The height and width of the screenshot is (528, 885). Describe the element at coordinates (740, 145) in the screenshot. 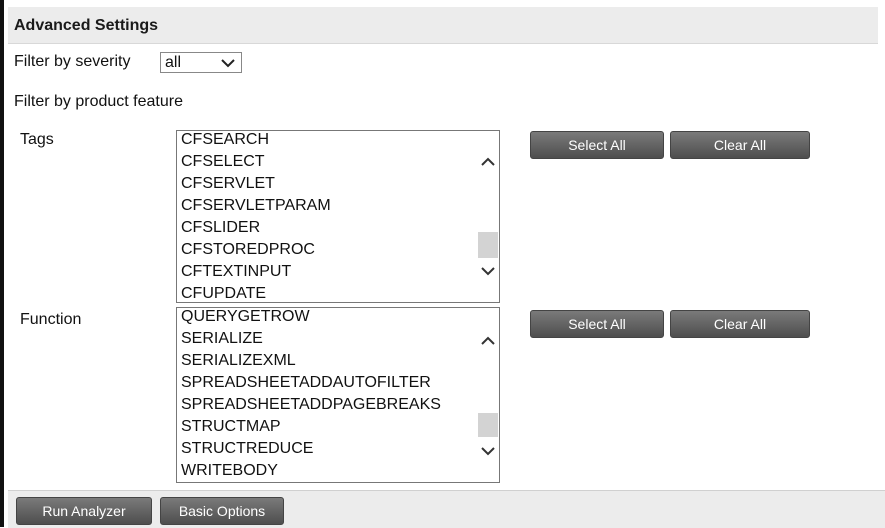

I see `tags-clear-all-button: Clear All` at that location.